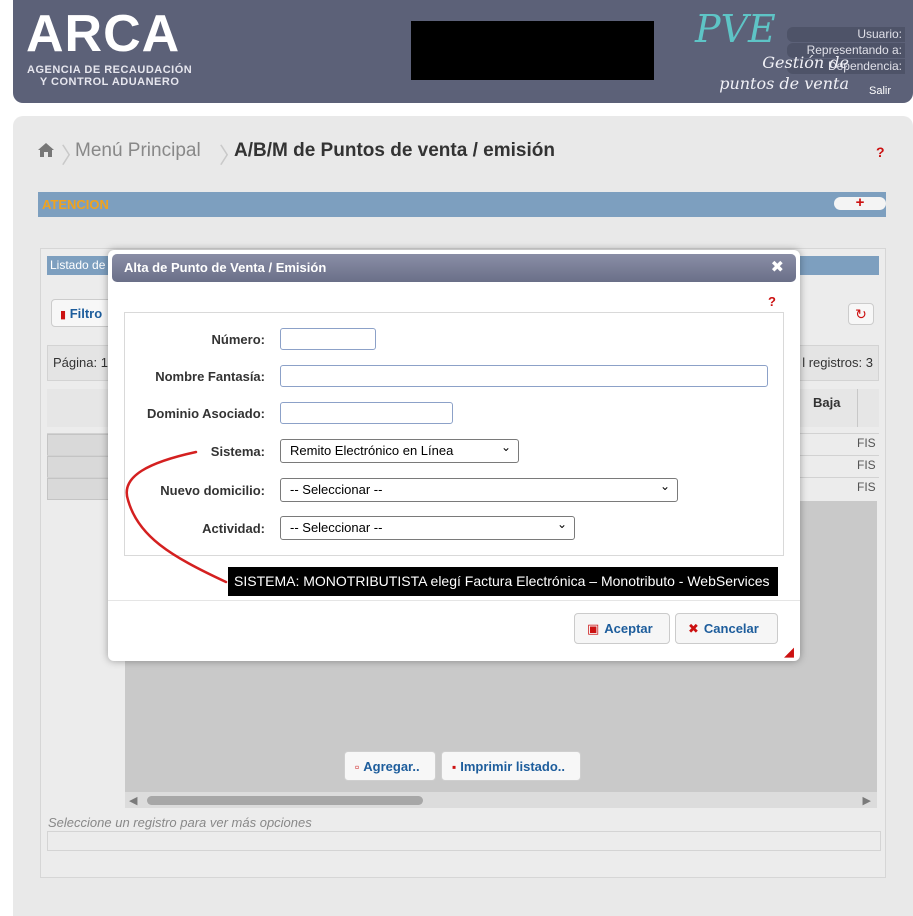 Image resolution: width=913 pixels, height=916 pixels. Describe the element at coordinates (176, 517) in the screenshot. I see `annotation-arrow` at that location.